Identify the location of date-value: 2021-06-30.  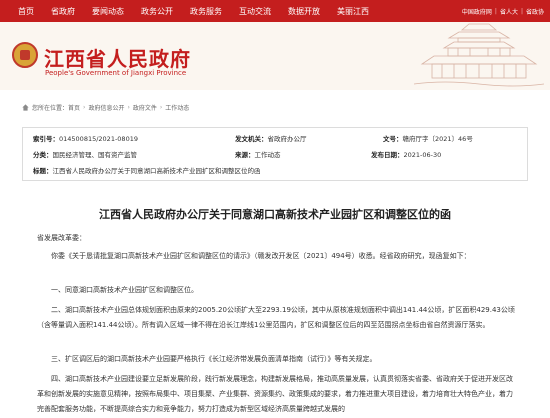
(422, 155).